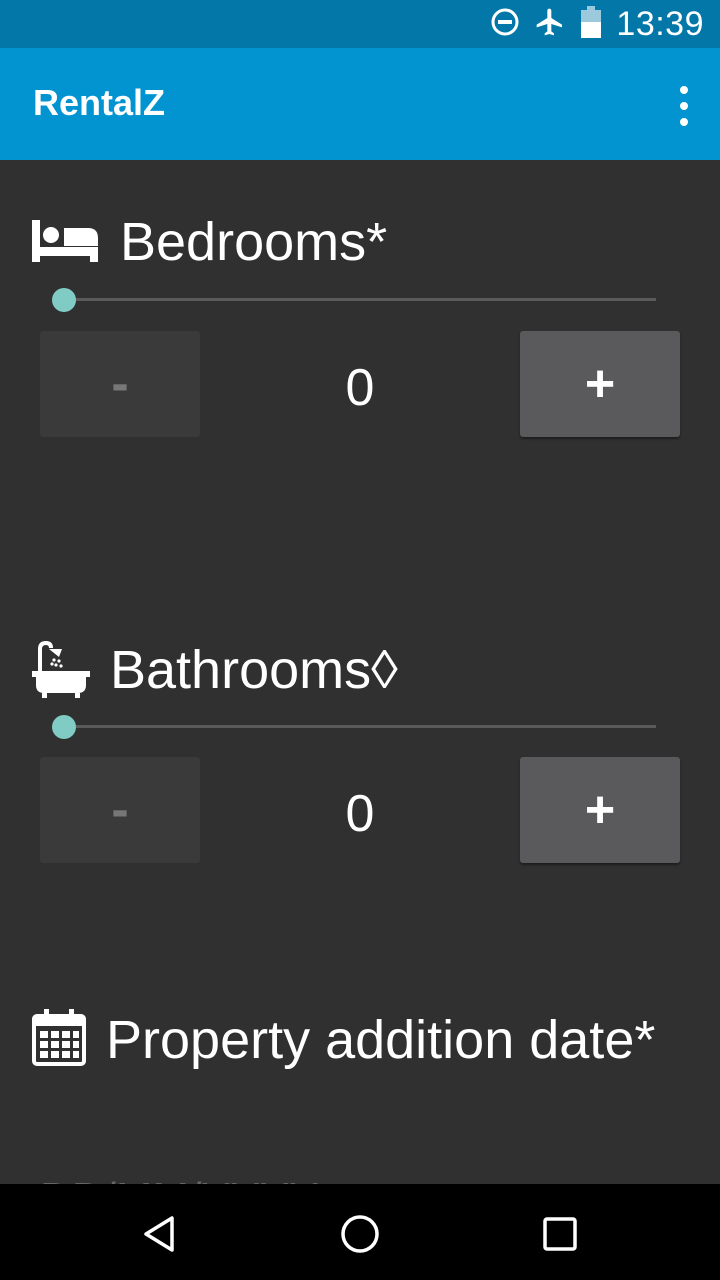 The width and height of the screenshot is (720, 1280). I want to click on property-date-title: Property addition date*, so click(381, 1040).